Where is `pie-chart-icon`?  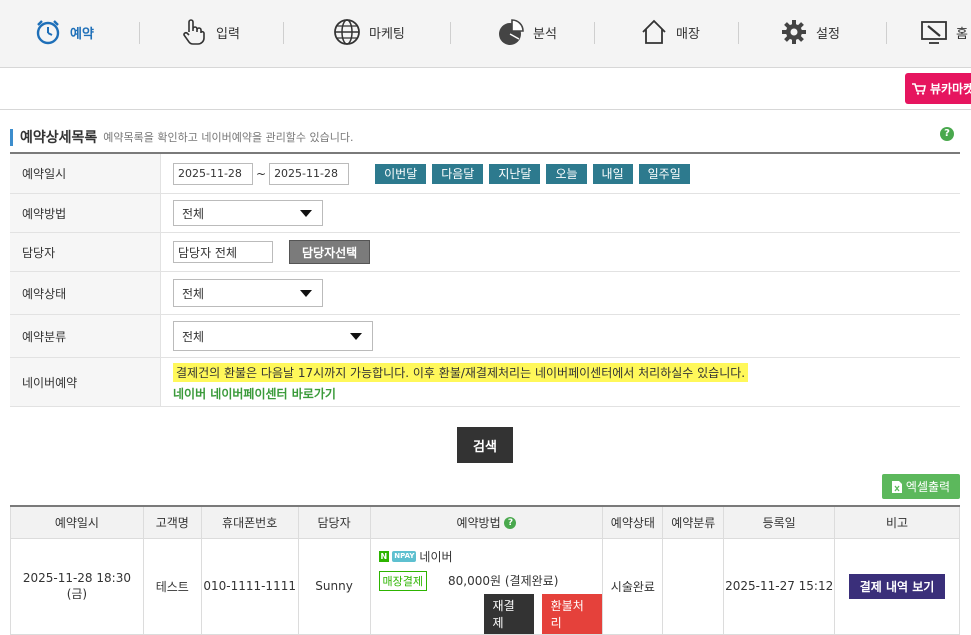 pie-chart-icon is located at coordinates (511, 32).